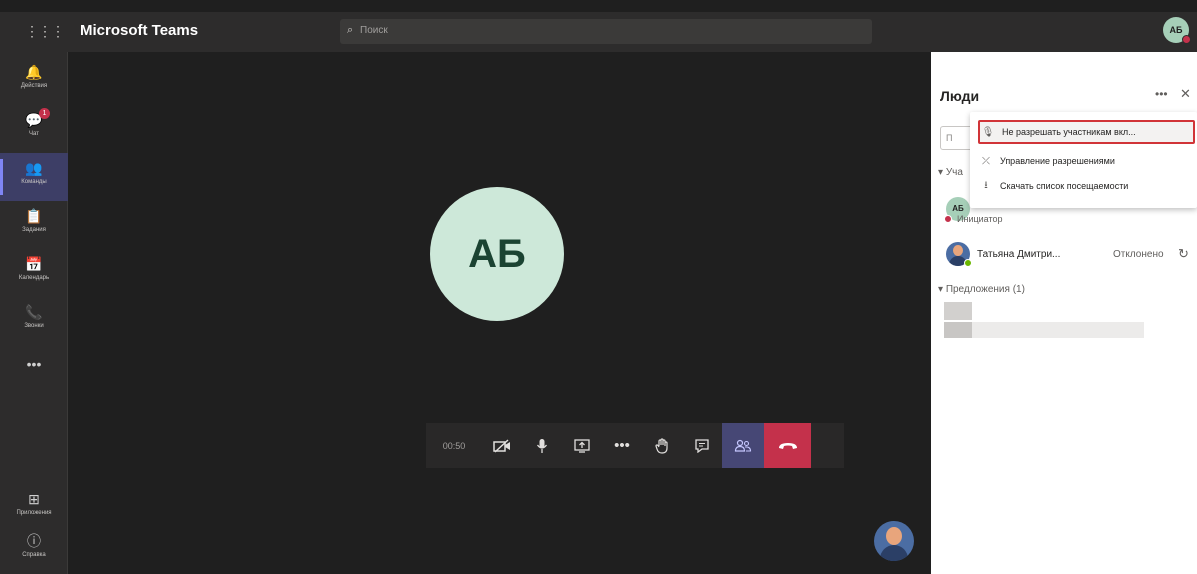 This screenshot has width=1197, height=574. What do you see at coordinates (743, 445) in the screenshot?
I see `participants-icon` at bounding box center [743, 445].